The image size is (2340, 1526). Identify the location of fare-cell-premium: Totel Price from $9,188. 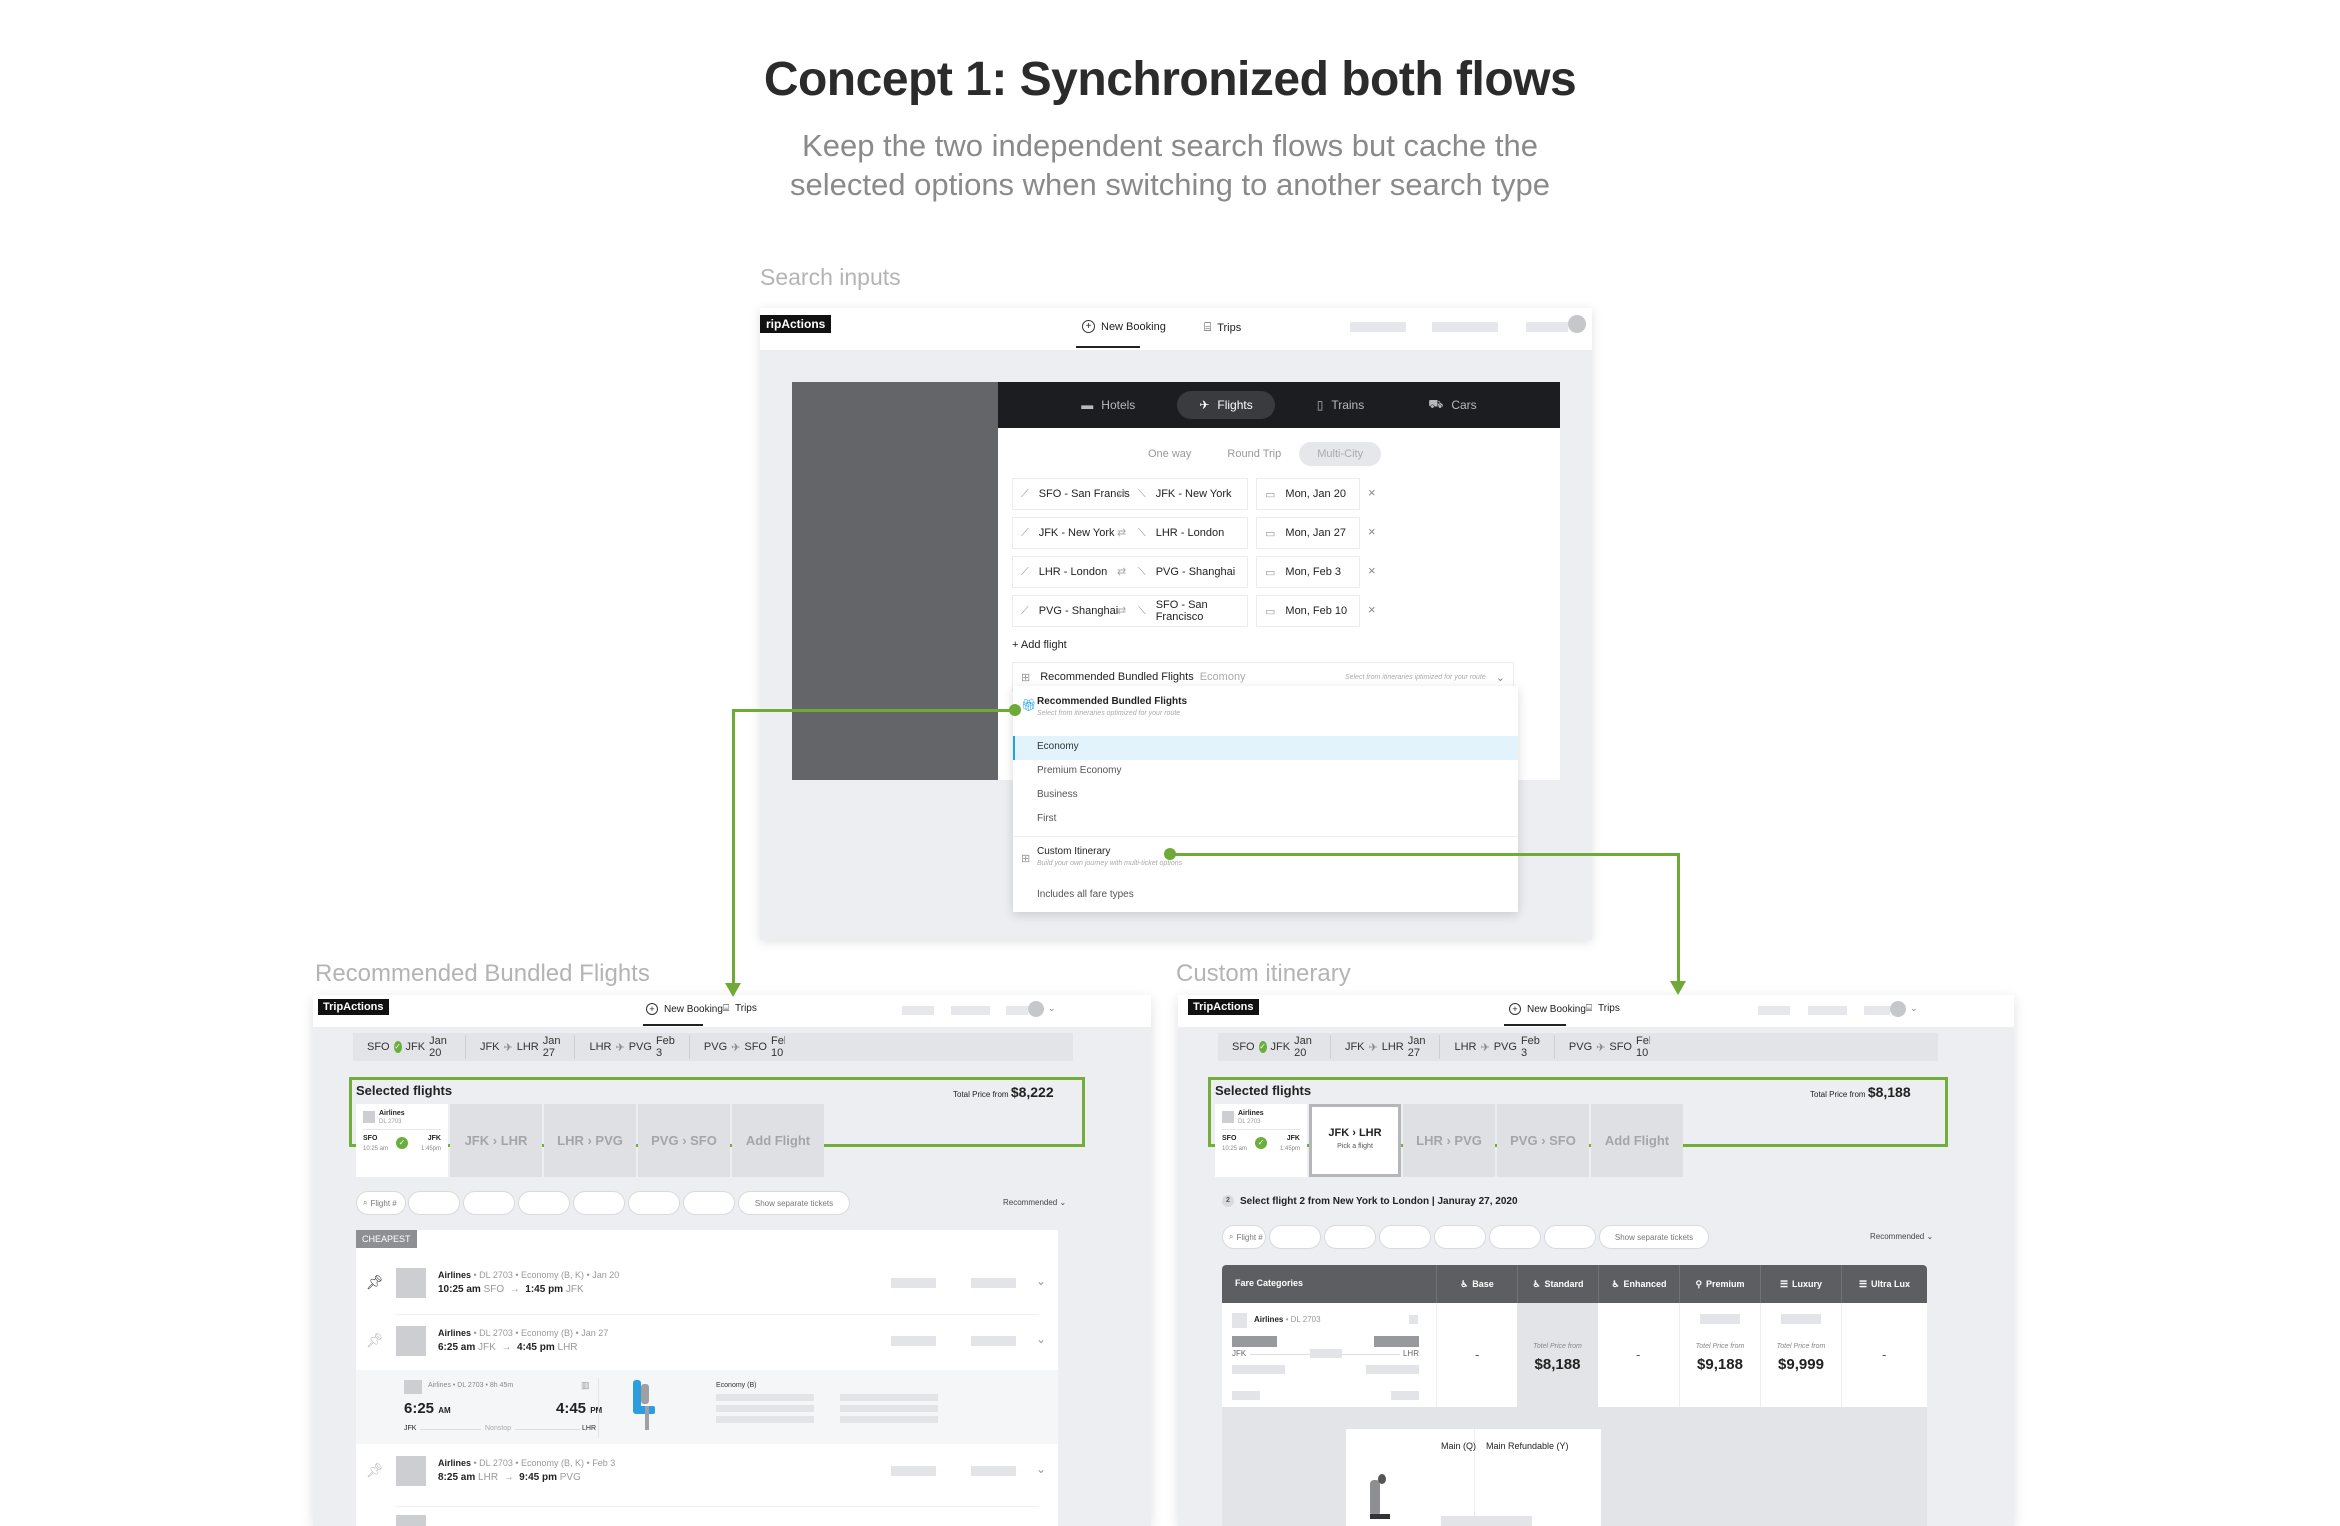
(1719, 1355).